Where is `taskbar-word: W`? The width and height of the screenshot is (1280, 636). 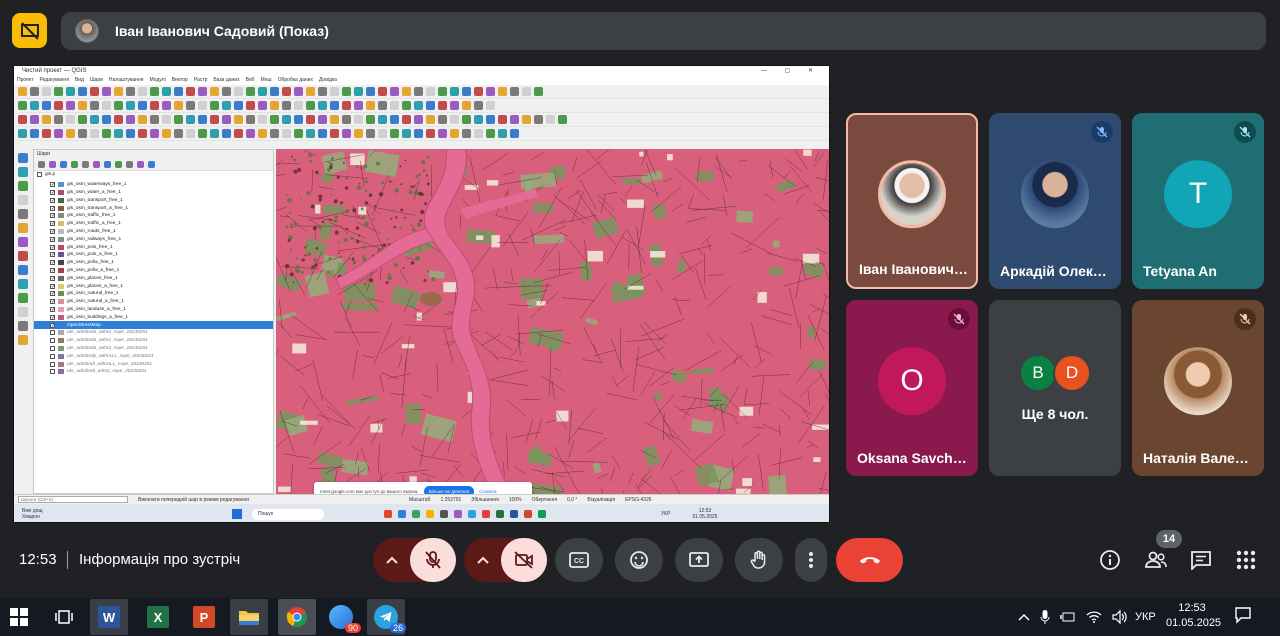 taskbar-word: W is located at coordinates (109, 617).